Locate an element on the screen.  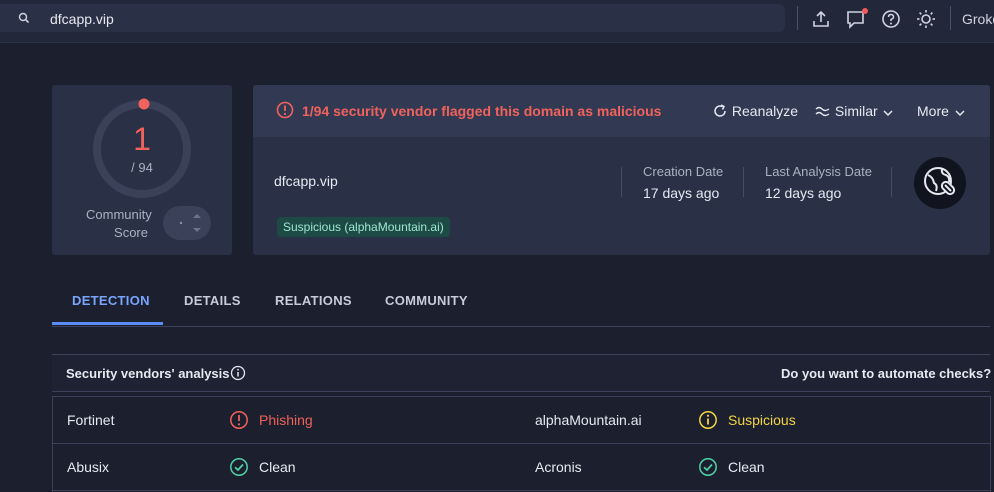
detection-score-card: 1 / 94 Community Score is located at coordinates (142, 170).